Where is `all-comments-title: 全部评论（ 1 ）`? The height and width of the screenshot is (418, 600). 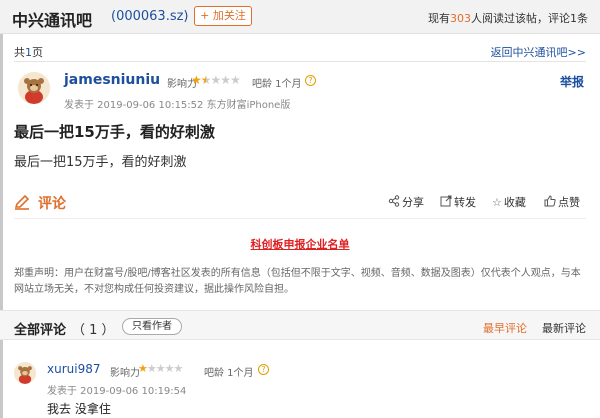
all-comments-title: 全部评论（ 1 ） is located at coordinates (64, 330).